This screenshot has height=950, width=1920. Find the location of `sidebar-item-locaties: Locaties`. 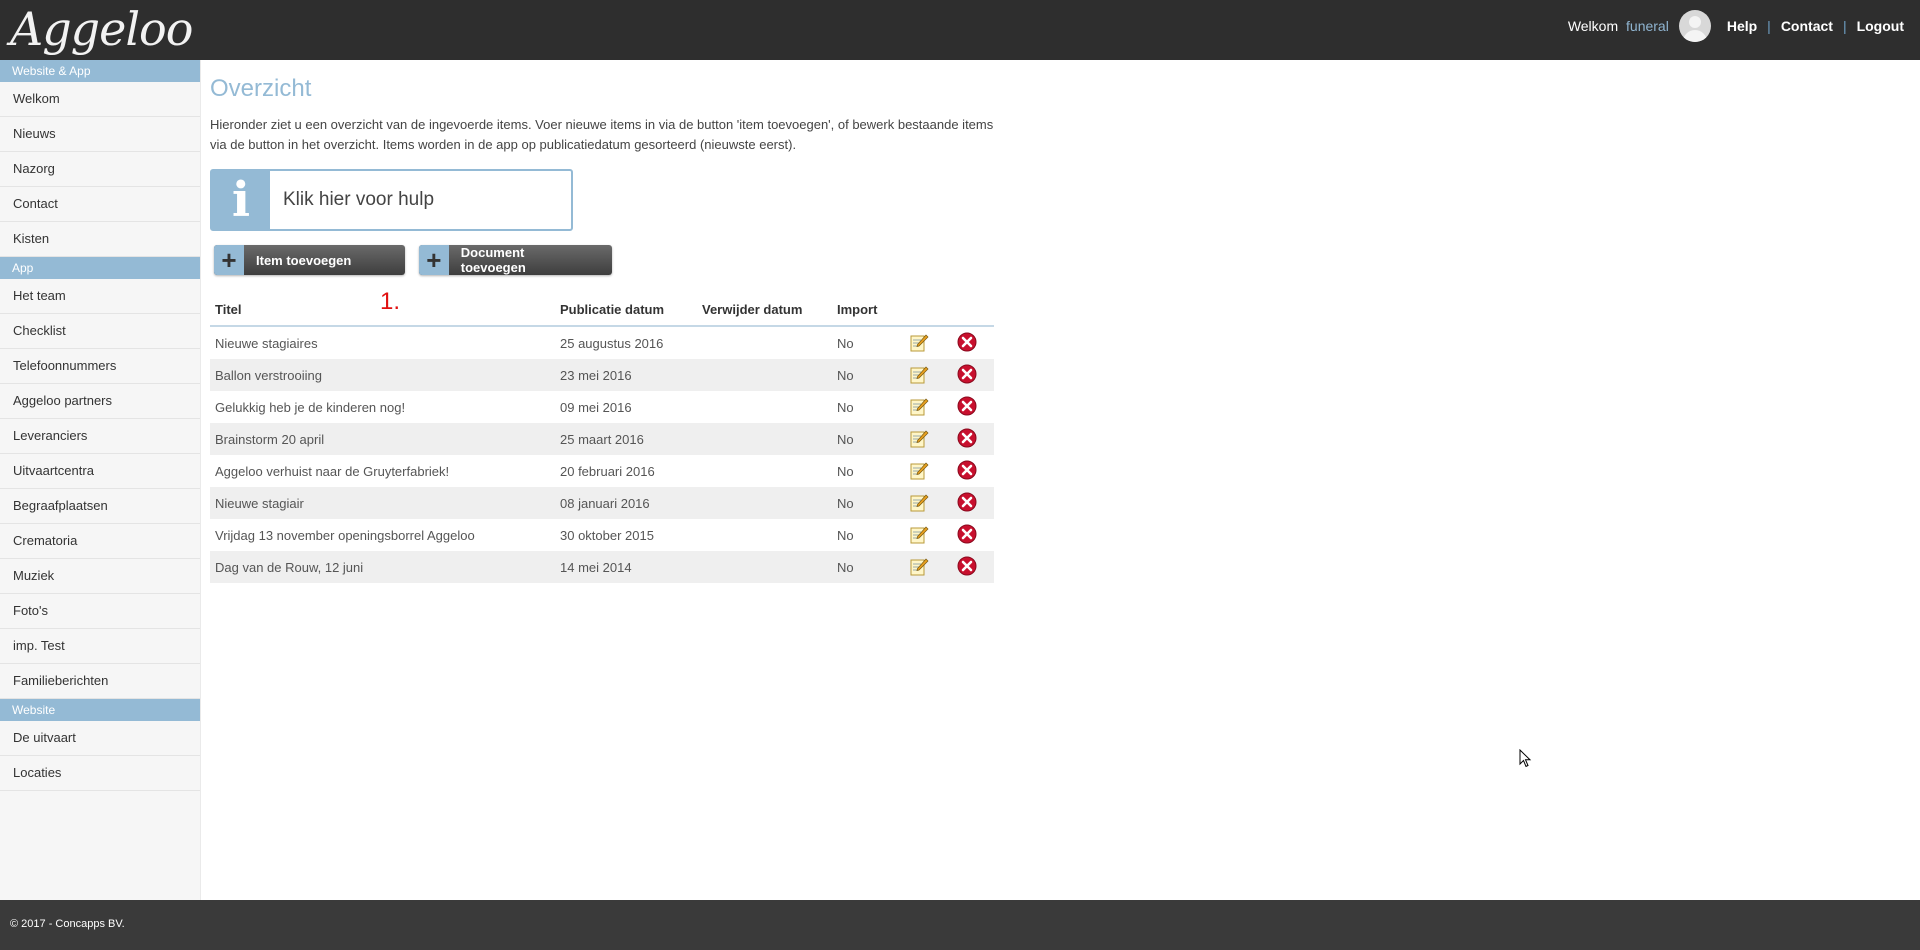

sidebar-item-locaties: Locaties is located at coordinates (100, 773).